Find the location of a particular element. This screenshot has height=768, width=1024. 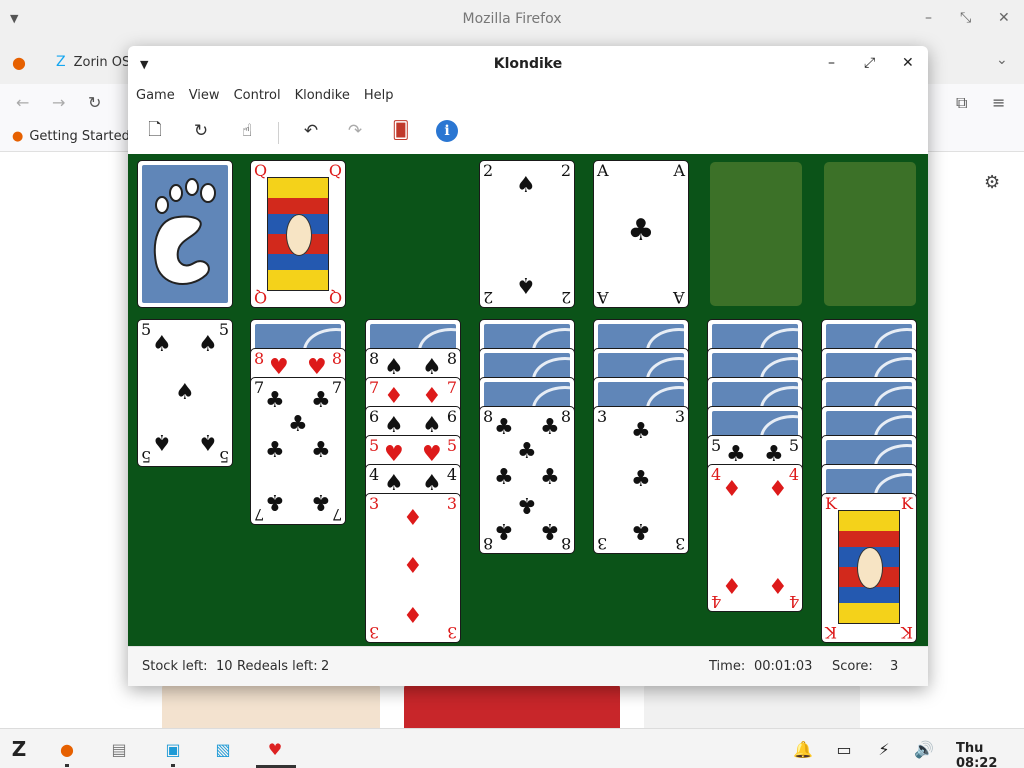

tab-list-icon: ⌄ is located at coordinates (1002, 60).